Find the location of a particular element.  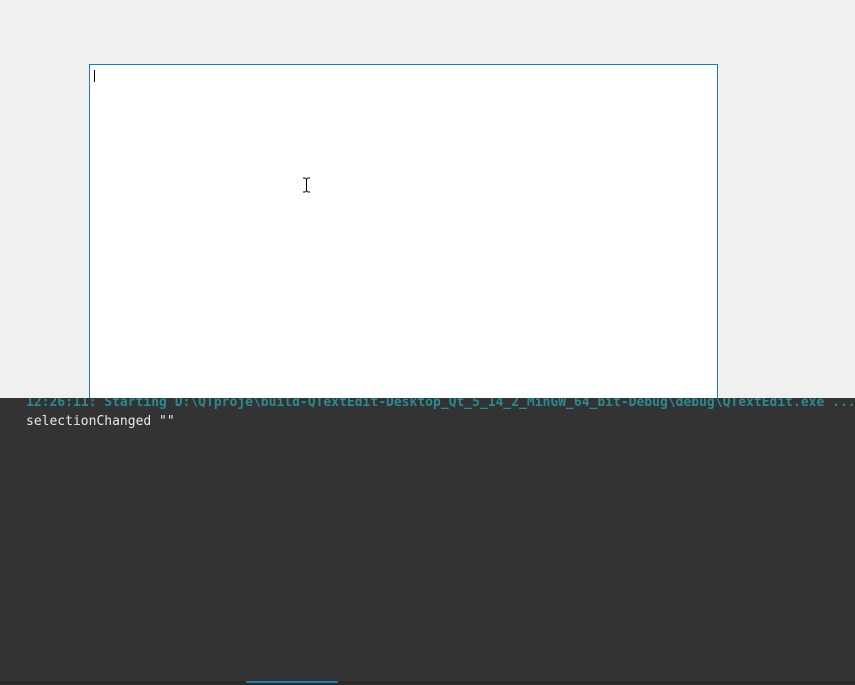

bottom-status-strip is located at coordinates (427, 683).